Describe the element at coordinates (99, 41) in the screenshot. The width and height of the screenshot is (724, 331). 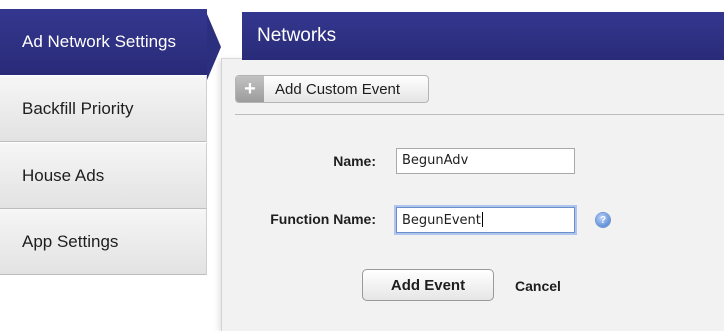
I see `sidebar-item-label: Ad Network Settings` at that location.